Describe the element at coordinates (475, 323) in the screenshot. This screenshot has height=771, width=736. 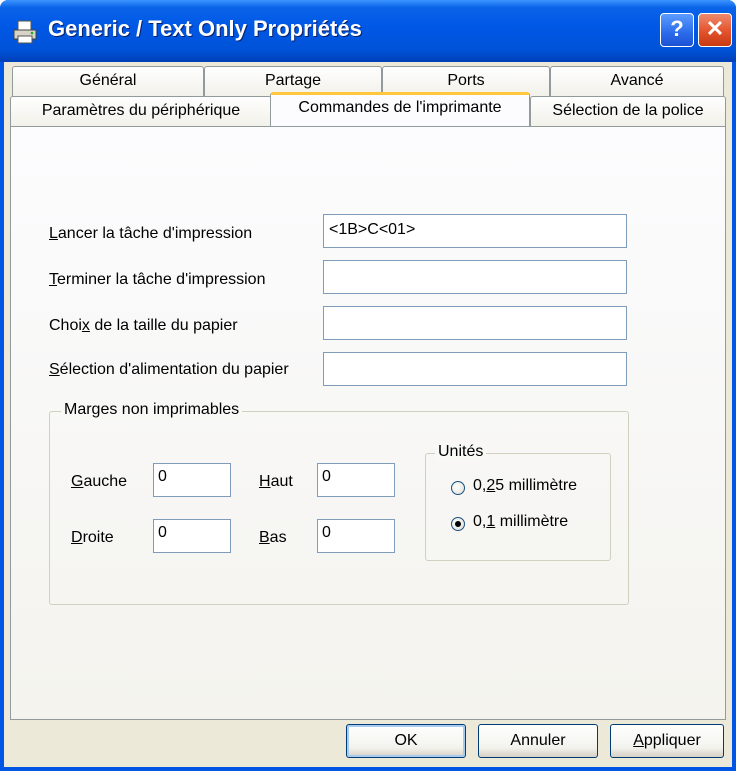
I see `paper-size-input` at that location.